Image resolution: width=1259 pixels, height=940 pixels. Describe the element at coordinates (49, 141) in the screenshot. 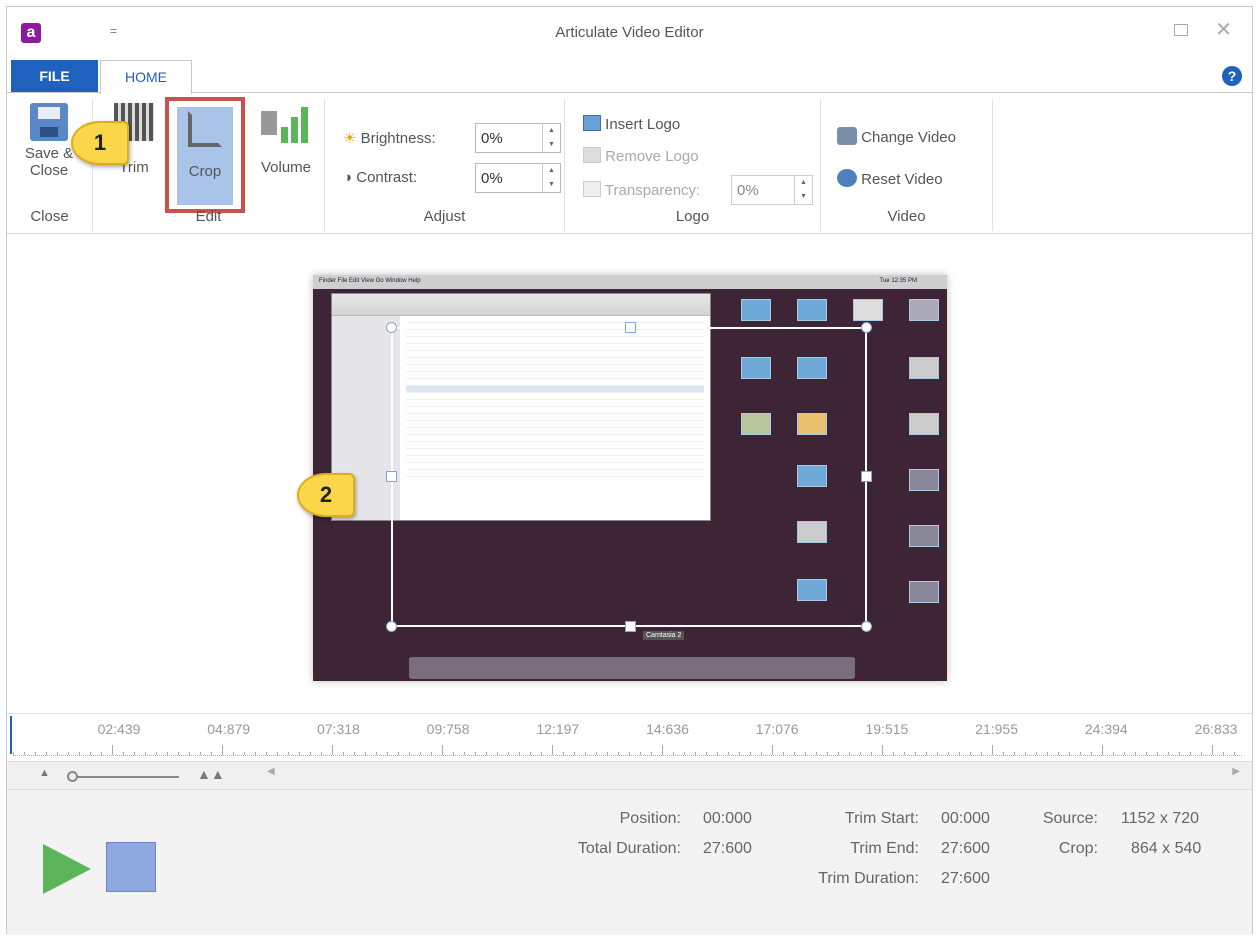

I see `save-close-button: Save & Close` at that location.